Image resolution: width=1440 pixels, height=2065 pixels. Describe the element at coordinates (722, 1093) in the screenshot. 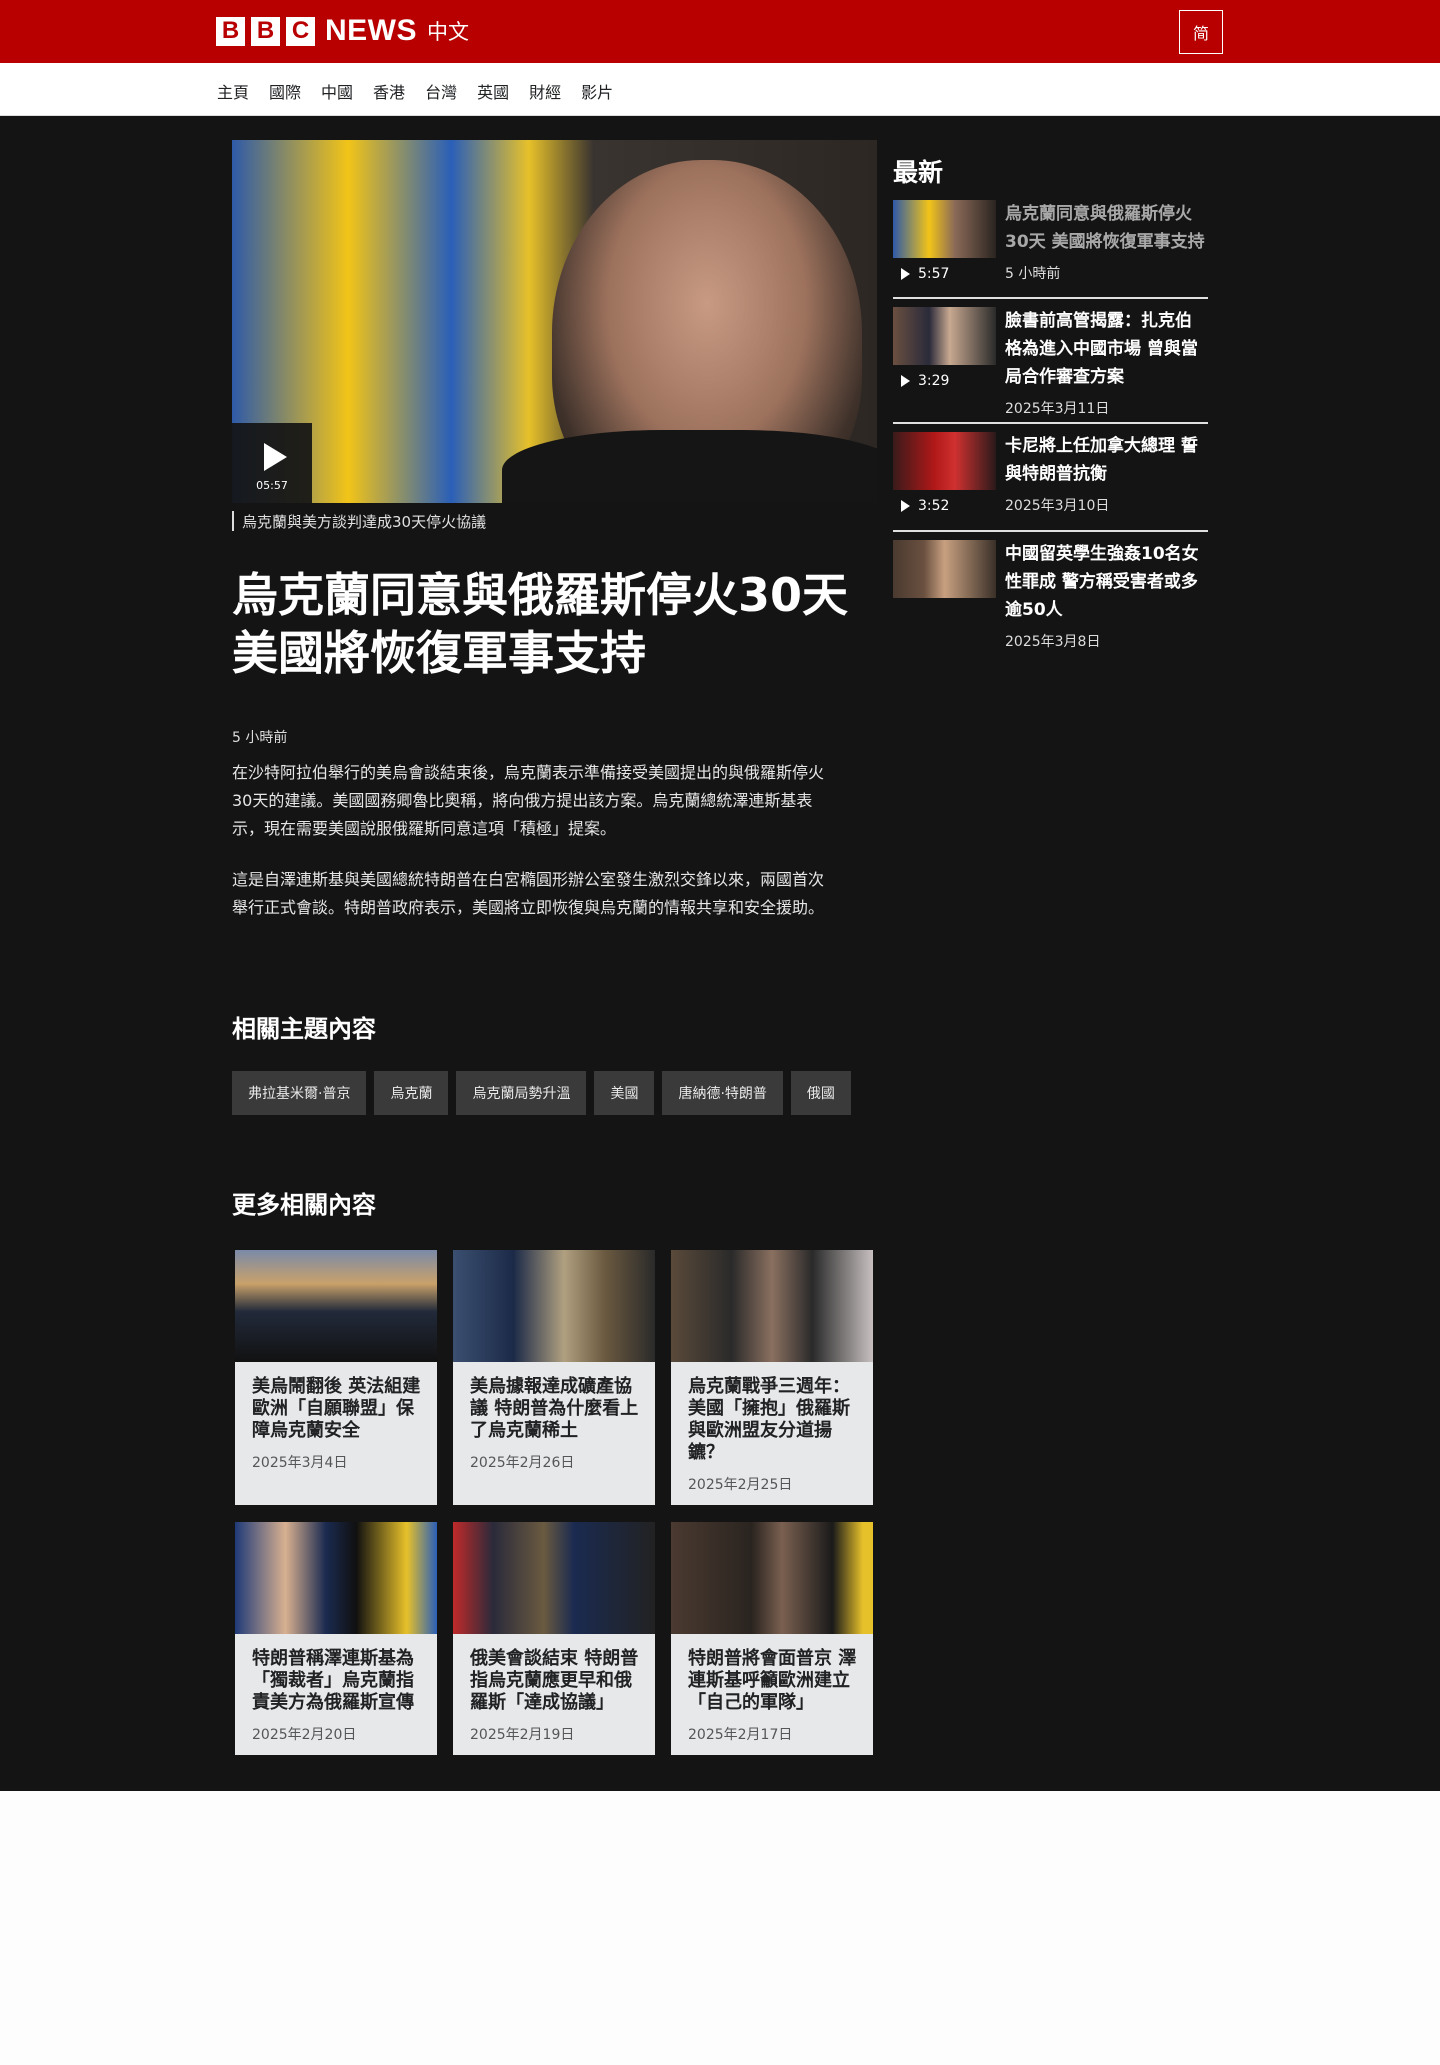

I see `topic-tag: 唐納德·特朗普` at that location.